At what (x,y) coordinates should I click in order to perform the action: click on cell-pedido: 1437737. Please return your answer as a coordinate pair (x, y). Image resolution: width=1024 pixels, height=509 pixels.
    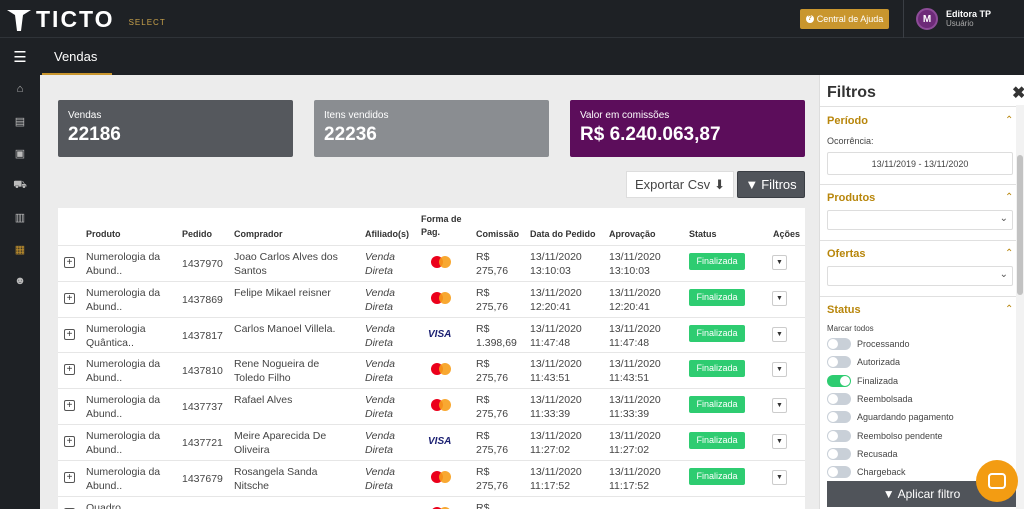
    Looking at the image, I should click on (202, 407).